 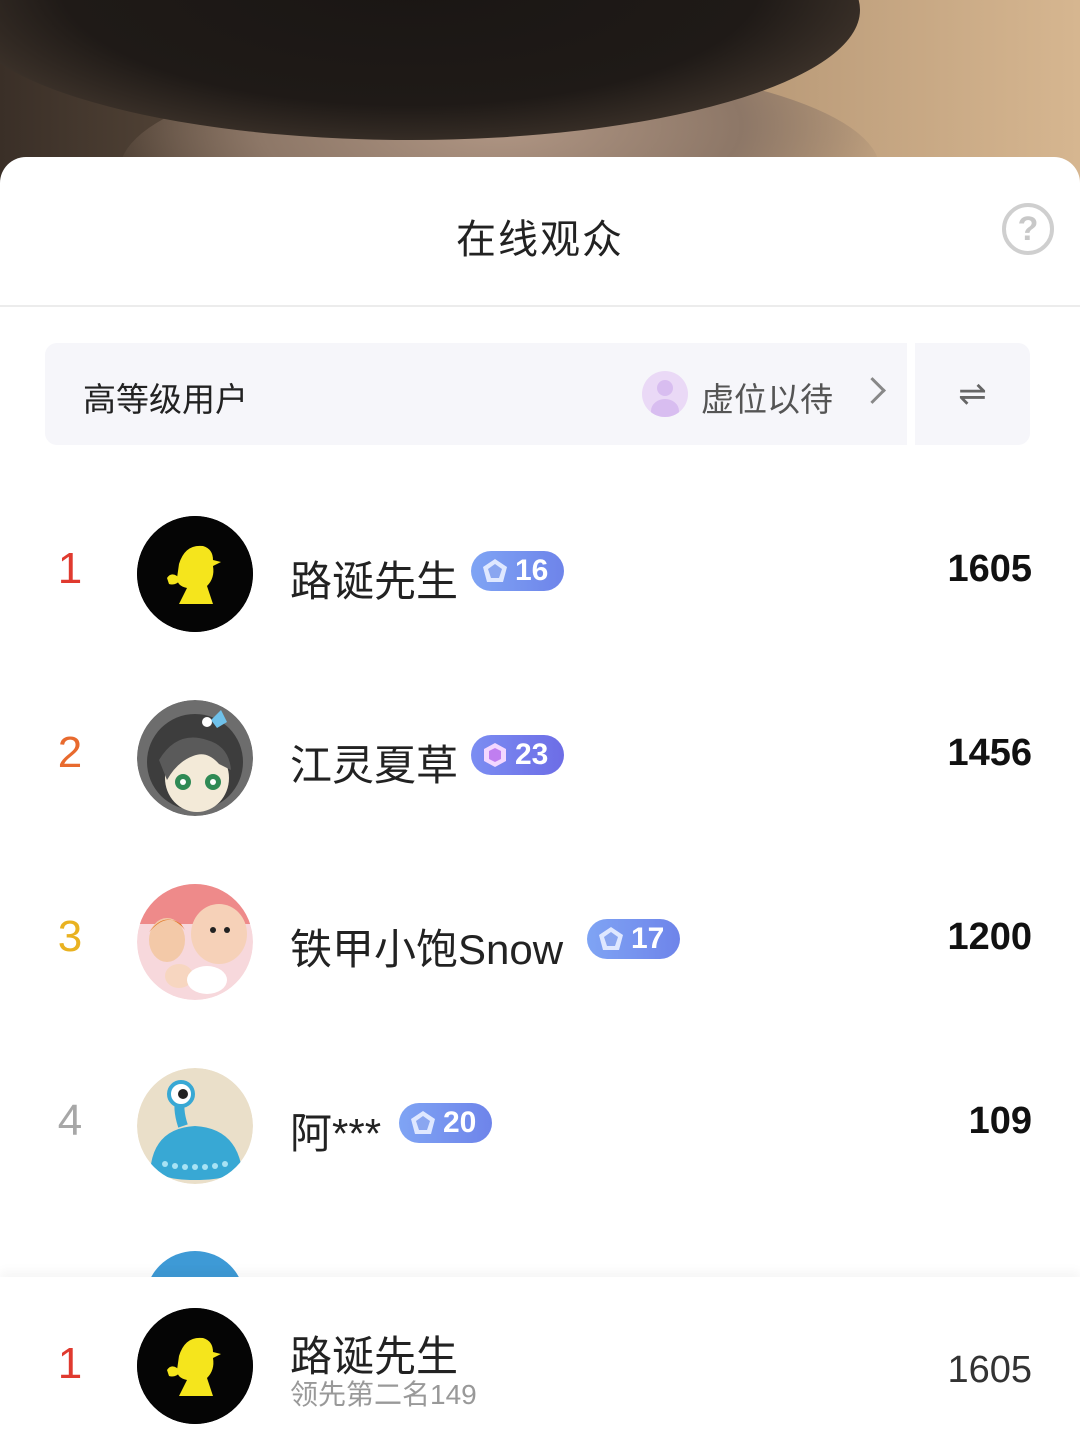 What do you see at coordinates (532, 754) in the screenshot?
I see `level-value: 23` at bounding box center [532, 754].